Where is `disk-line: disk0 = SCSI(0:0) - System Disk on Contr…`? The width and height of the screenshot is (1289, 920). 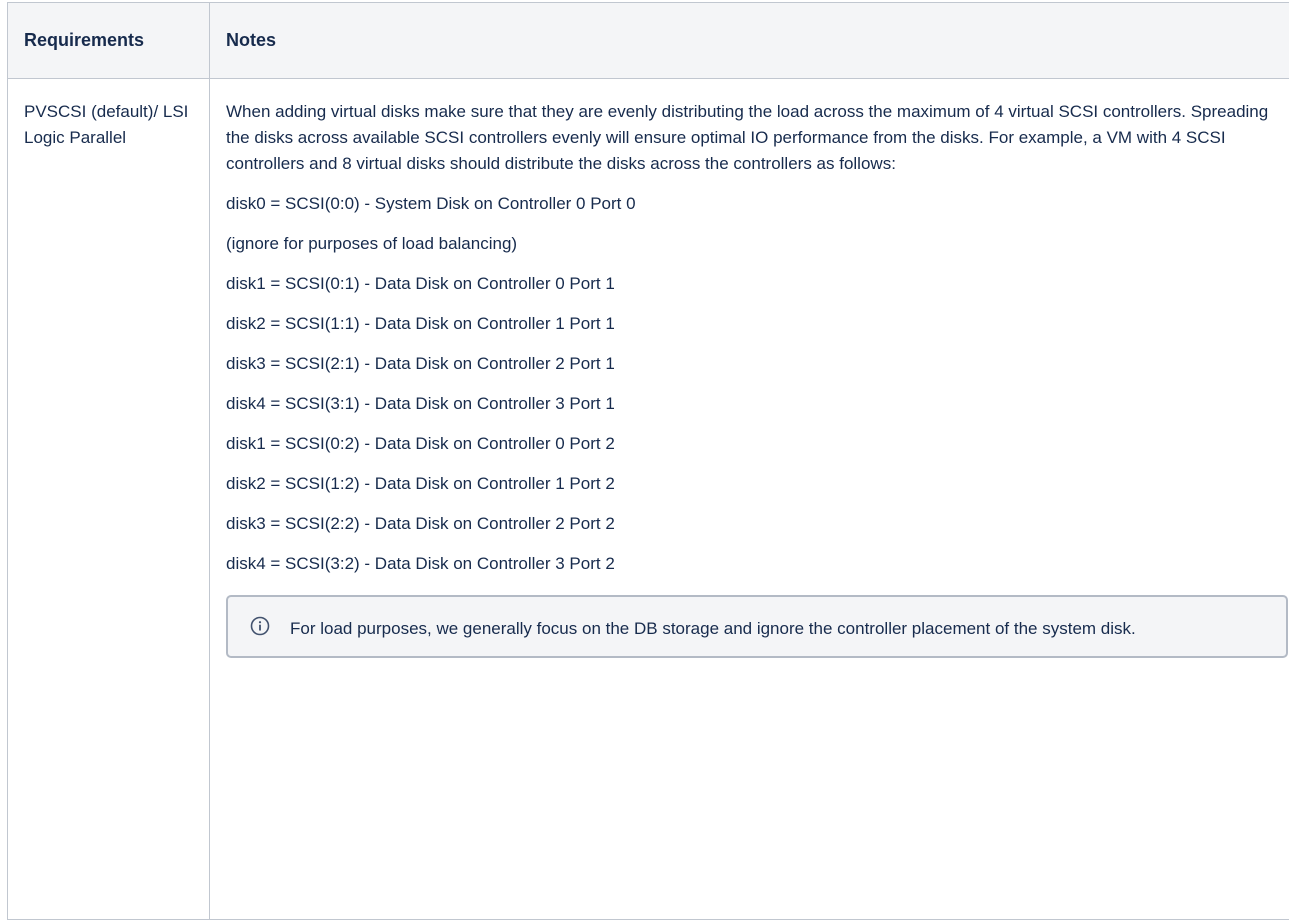
disk-line: disk0 = SCSI(0:0) - System Disk on Contr… is located at coordinates (753, 204).